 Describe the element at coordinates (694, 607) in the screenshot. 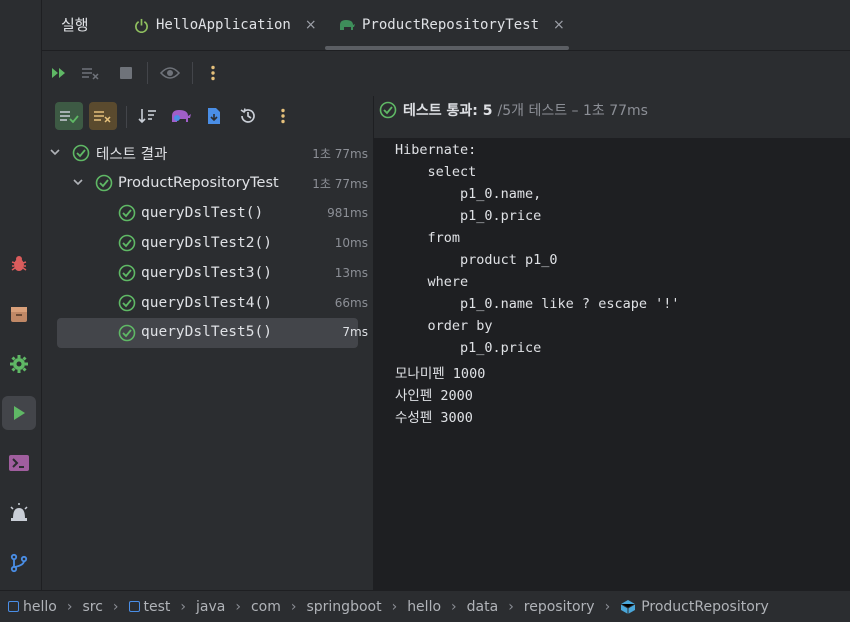

I see `breadcrumb-item: ProductRepository` at that location.